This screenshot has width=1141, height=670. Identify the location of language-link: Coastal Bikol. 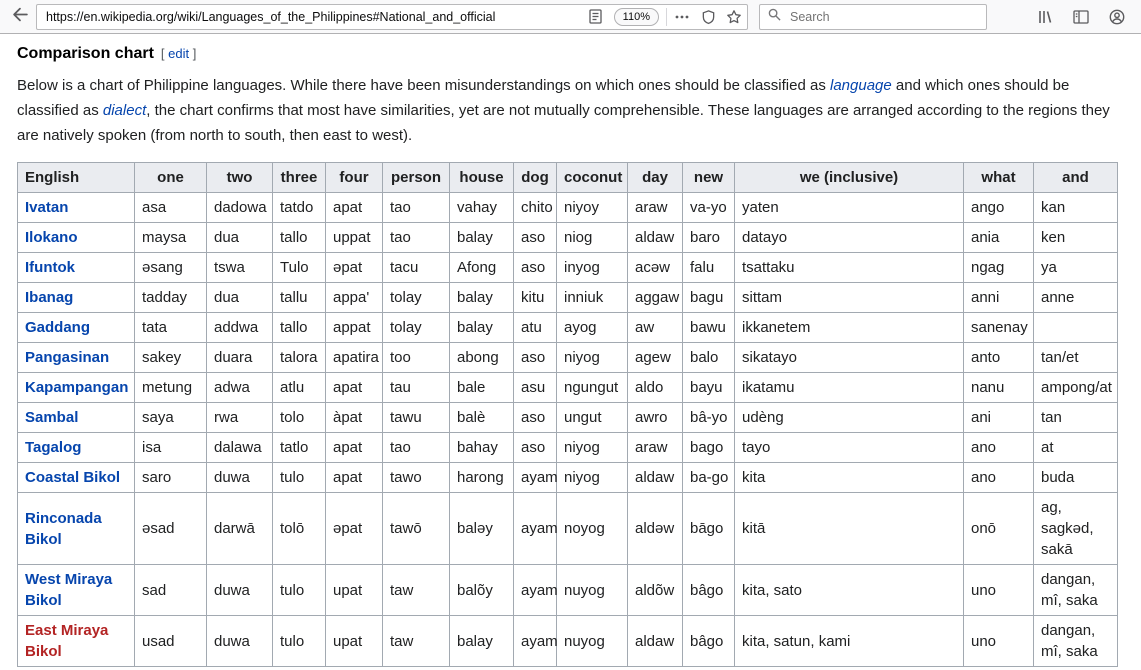
(72, 477).